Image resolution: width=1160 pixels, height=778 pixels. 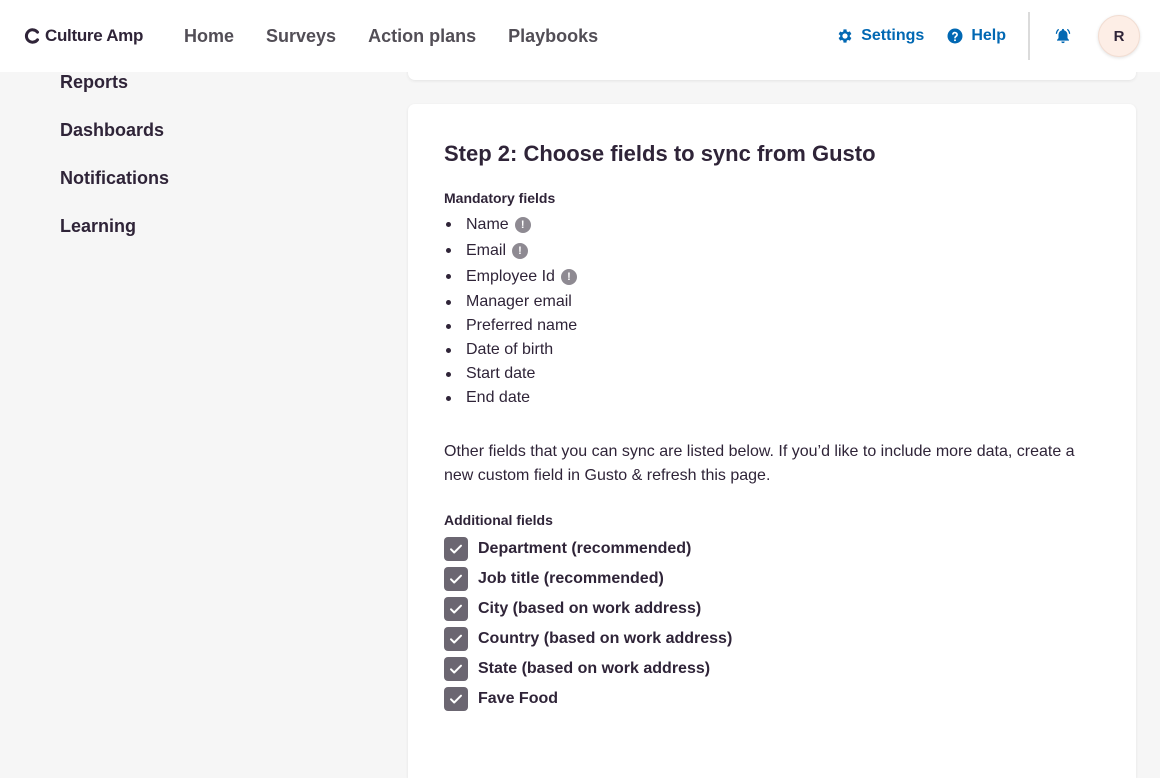 I want to click on field-label-preferred-name: Preferred name, so click(x=522, y=325).